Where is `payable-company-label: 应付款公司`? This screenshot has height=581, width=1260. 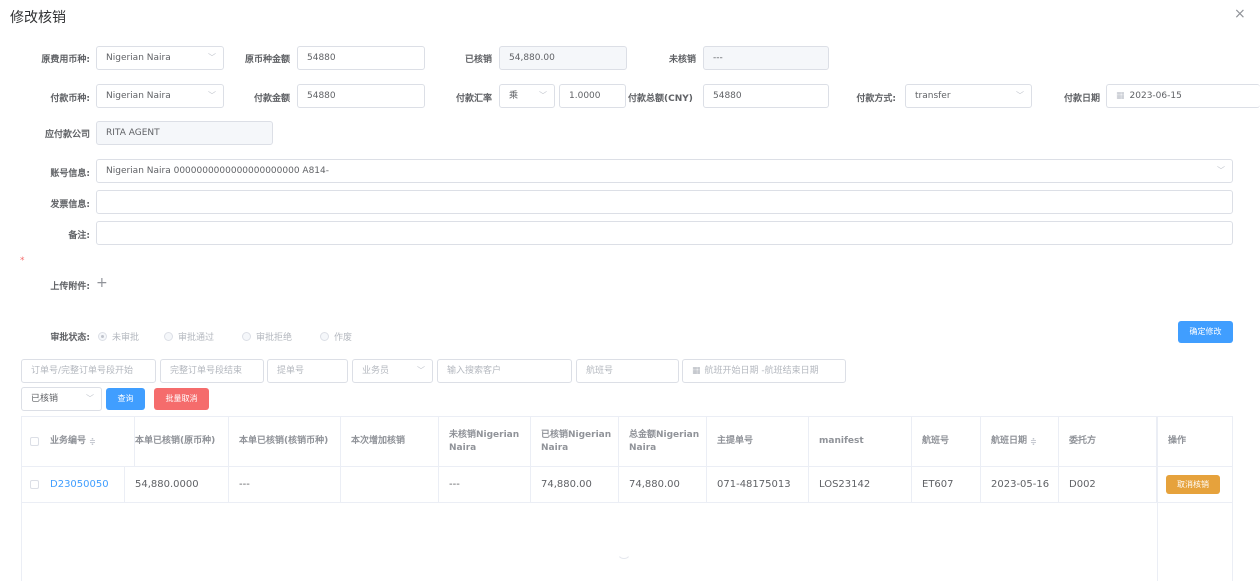 payable-company-label: 应付款公司 is located at coordinates (67, 135).